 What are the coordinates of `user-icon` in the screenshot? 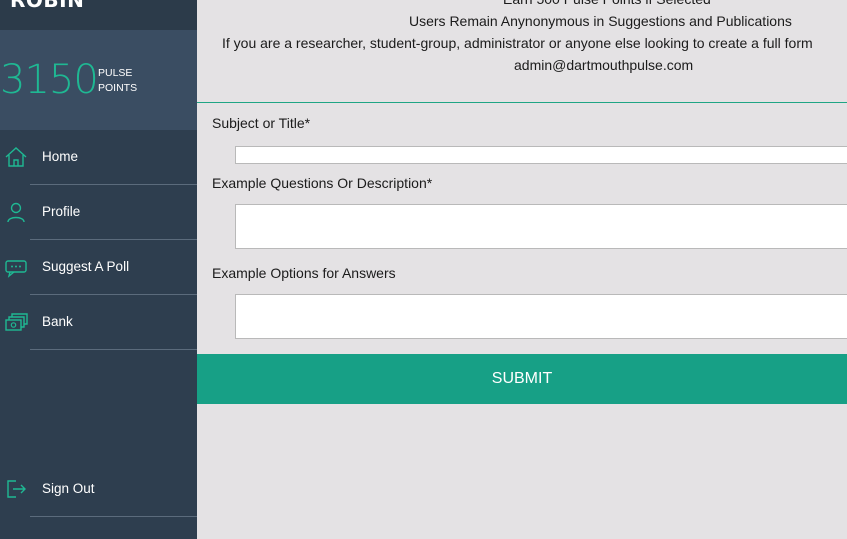 It's located at (16, 212).